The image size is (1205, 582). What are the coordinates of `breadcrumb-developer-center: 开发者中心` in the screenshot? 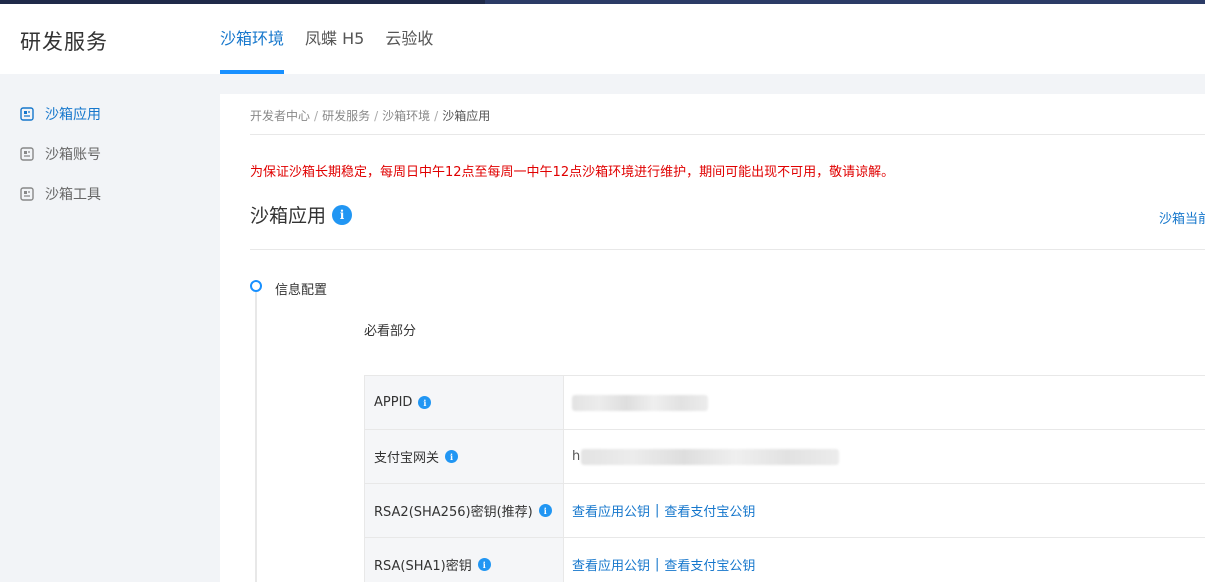 It's located at (280, 116).